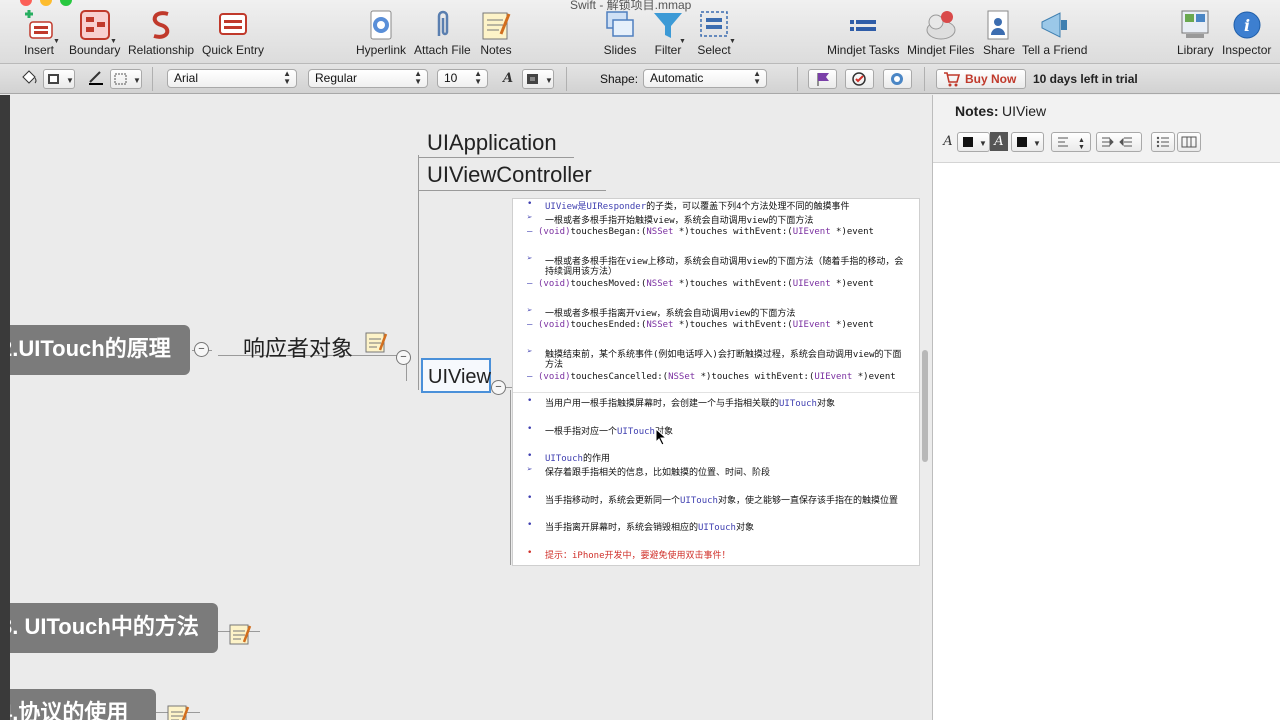 This screenshot has width=1280, height=720. What do you see at coordinates (538, 79) in the screenshot?
I see `text-color-picker: ▼` at bounding box center [538, 79].